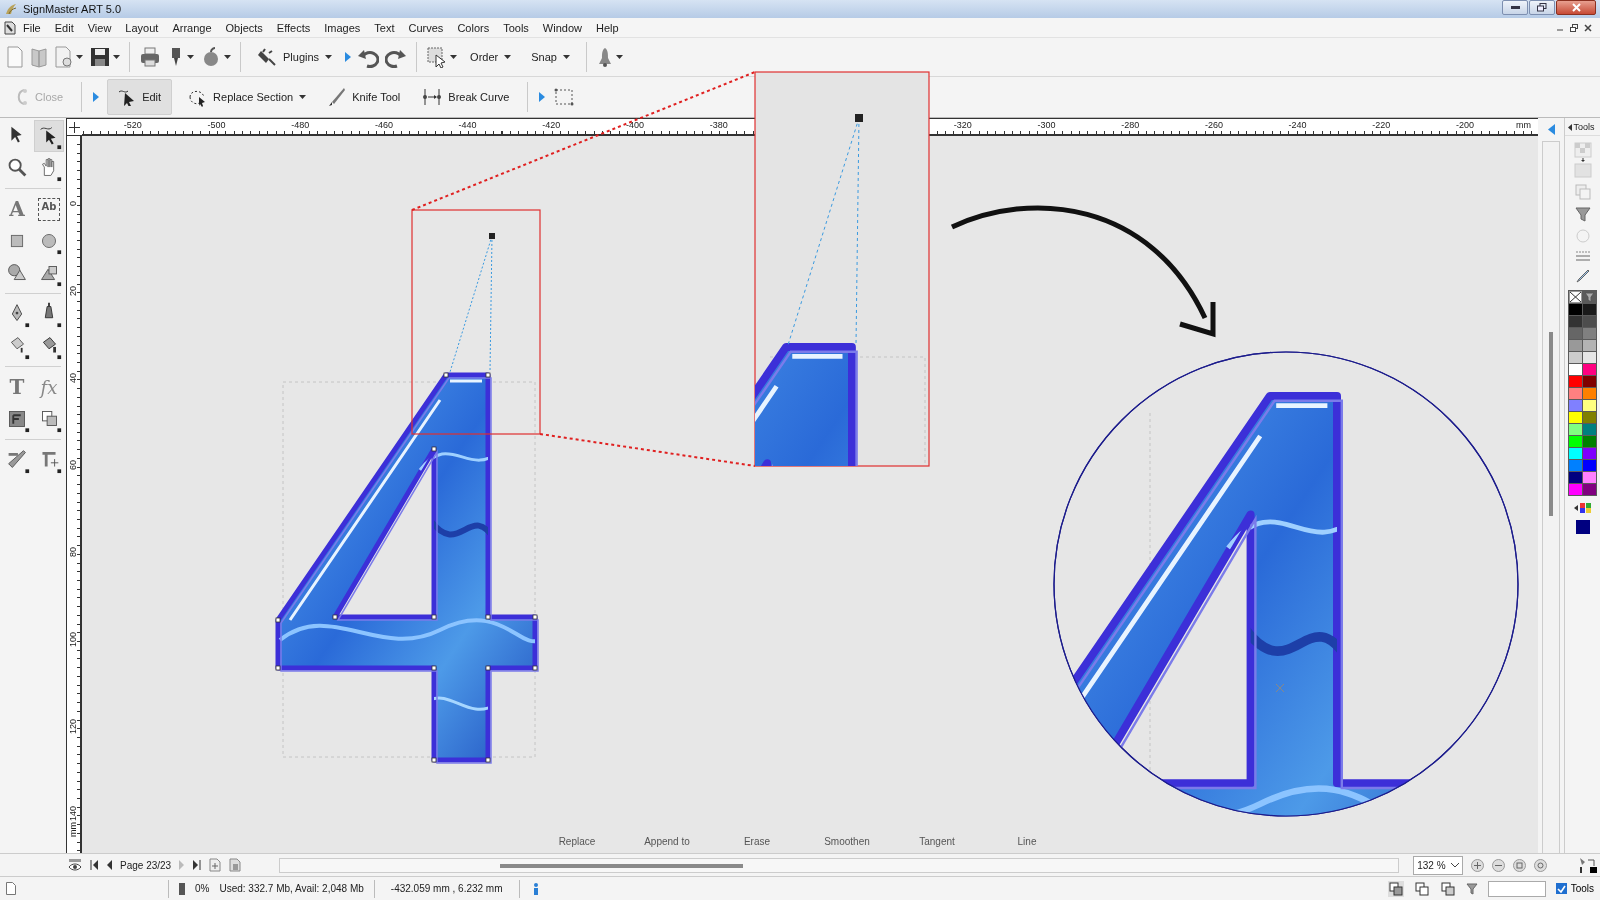 The width and height of the screenshot is (1600, 900). What do you see at coordinates (466, 97) in the screenshot?
I see `toolbar-button: Break Curve` at bounding box center [466, 97].